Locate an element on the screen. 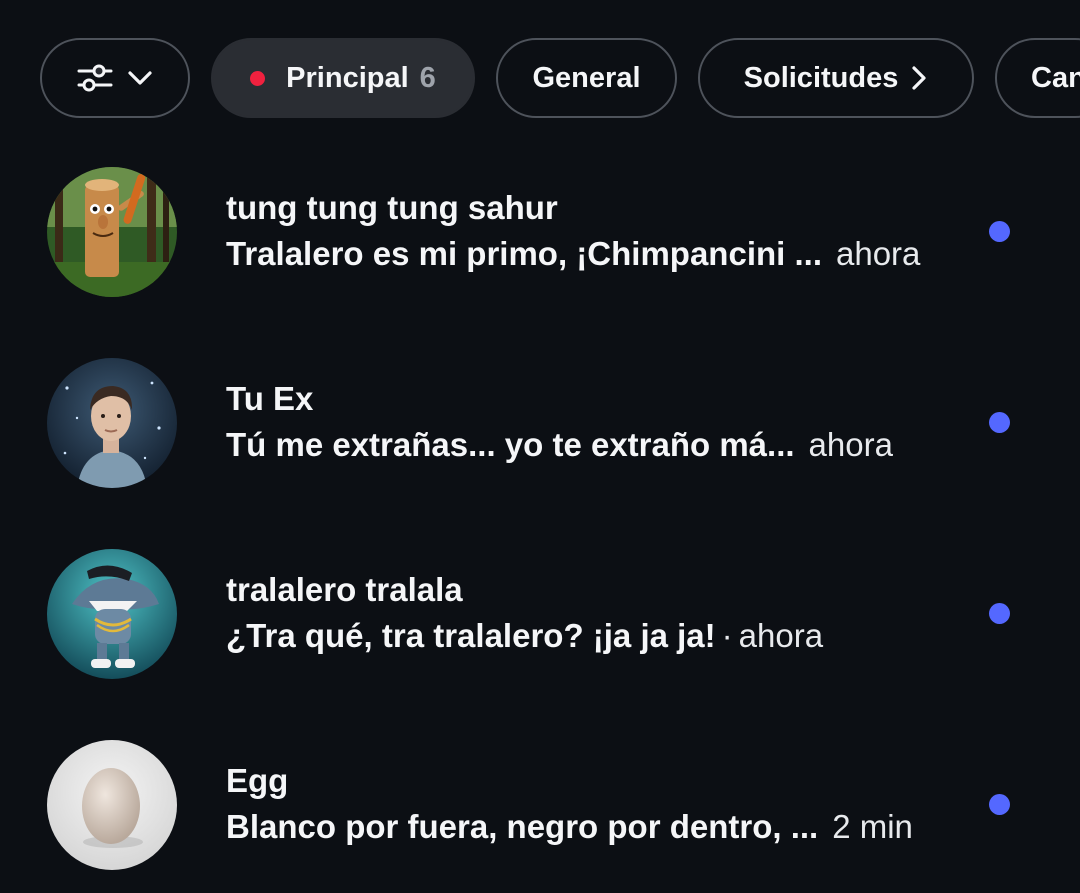 Image resolution: width=1080 pixels, height=893 pixels. contact-name: Egg is located at coordinates (257, 780).